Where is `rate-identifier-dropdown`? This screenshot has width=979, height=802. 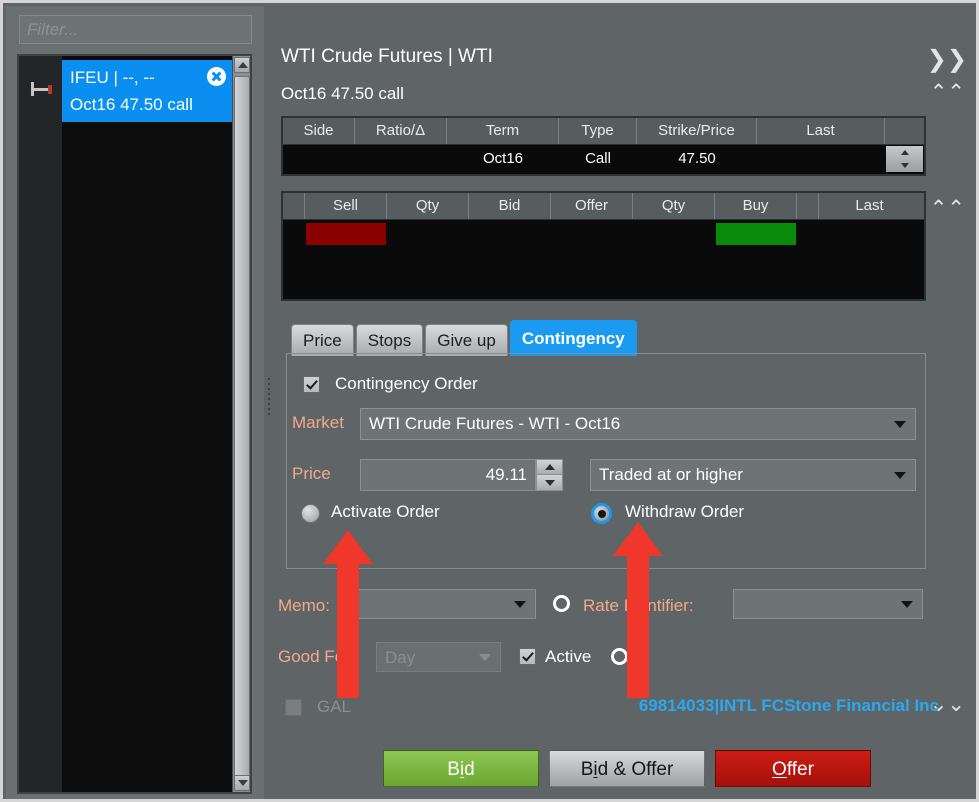
rate-identifier-dropdown is located at coordinates (828, 604).